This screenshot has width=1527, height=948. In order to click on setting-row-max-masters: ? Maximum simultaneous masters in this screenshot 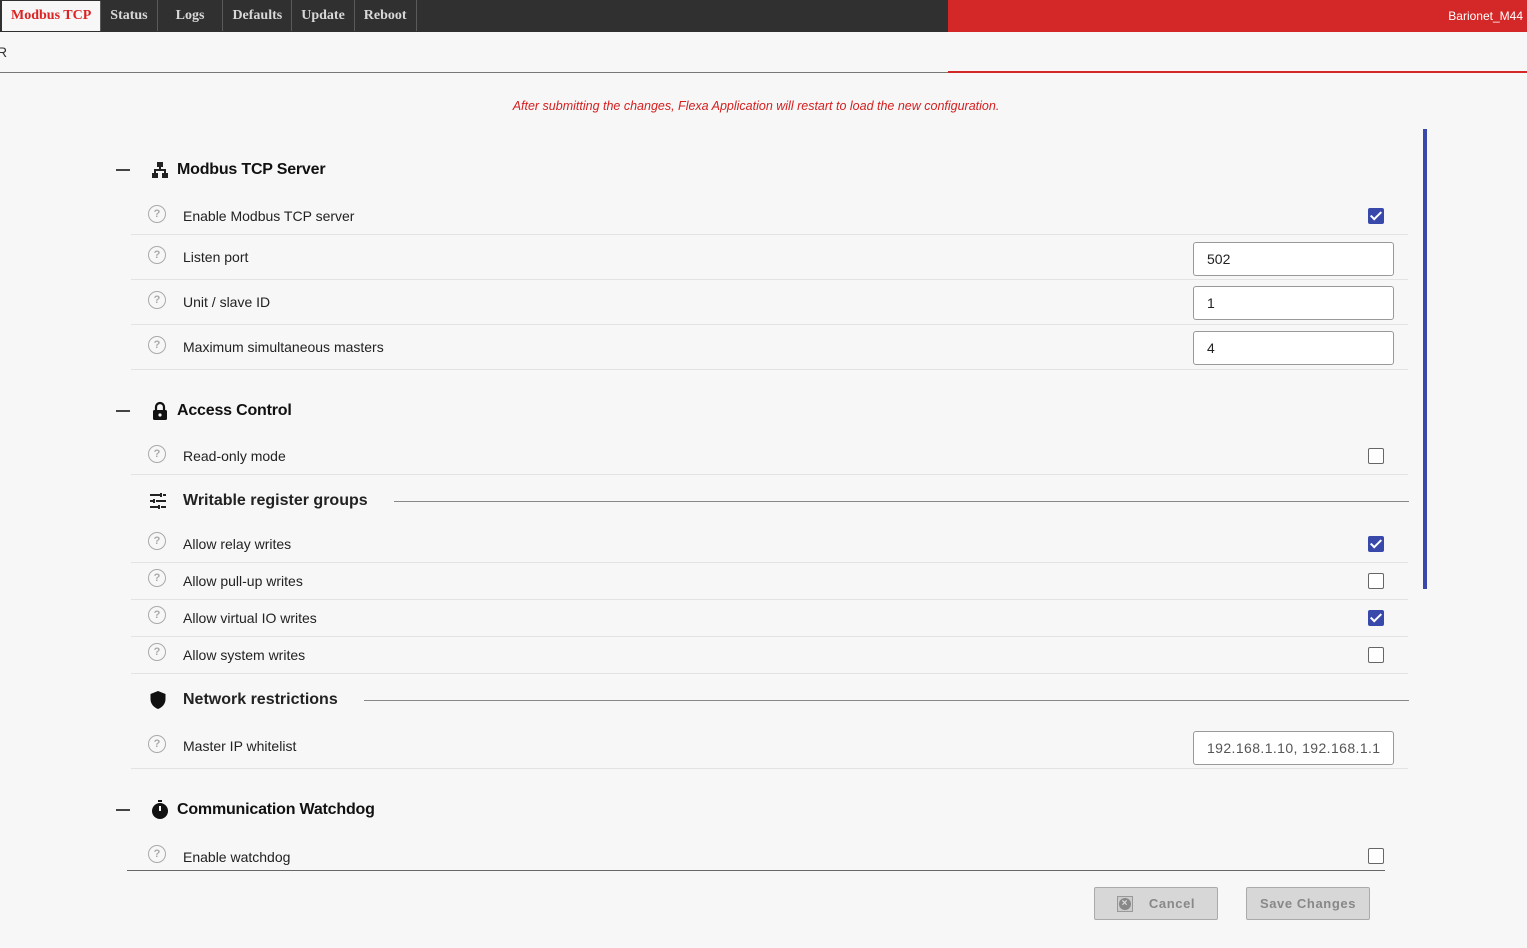, I will do `click(769, 347)`.